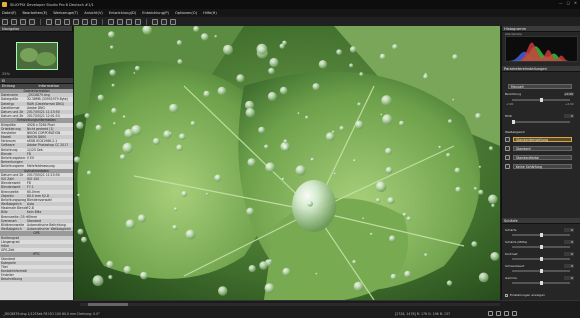 Image resolution: width=580 pixels, height=318 pixels. I want to click on navigator-view: 25%, so click(36, 55).